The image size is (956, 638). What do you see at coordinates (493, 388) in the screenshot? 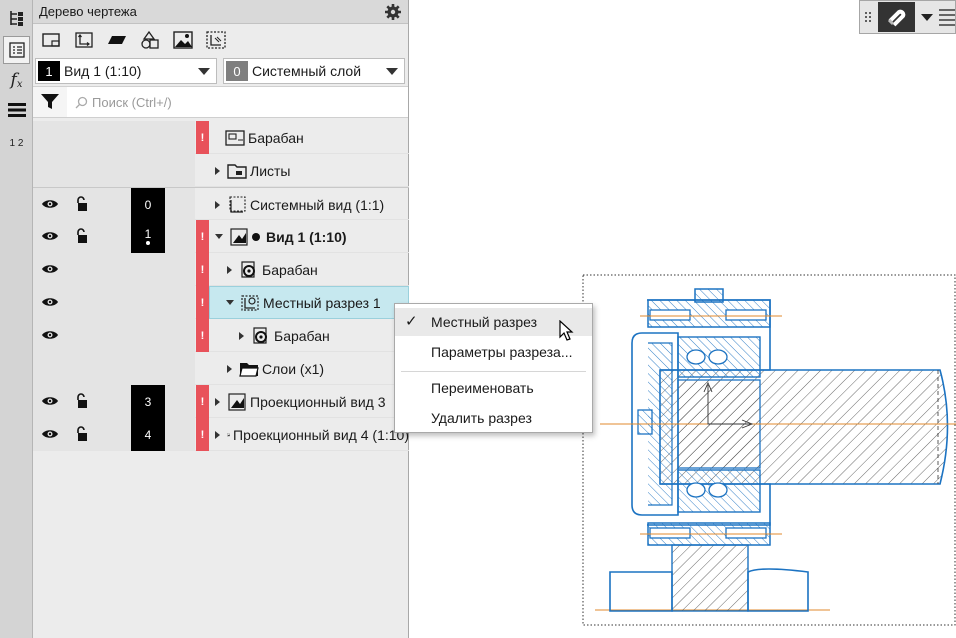
I see `menu-item-rename: Переименовать` at bounding box center [493, 388].